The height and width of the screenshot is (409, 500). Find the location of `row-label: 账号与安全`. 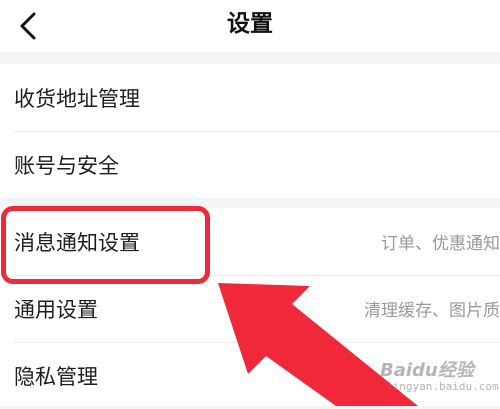

row-label: 账号与安全 is located at coordinates (66, 165).